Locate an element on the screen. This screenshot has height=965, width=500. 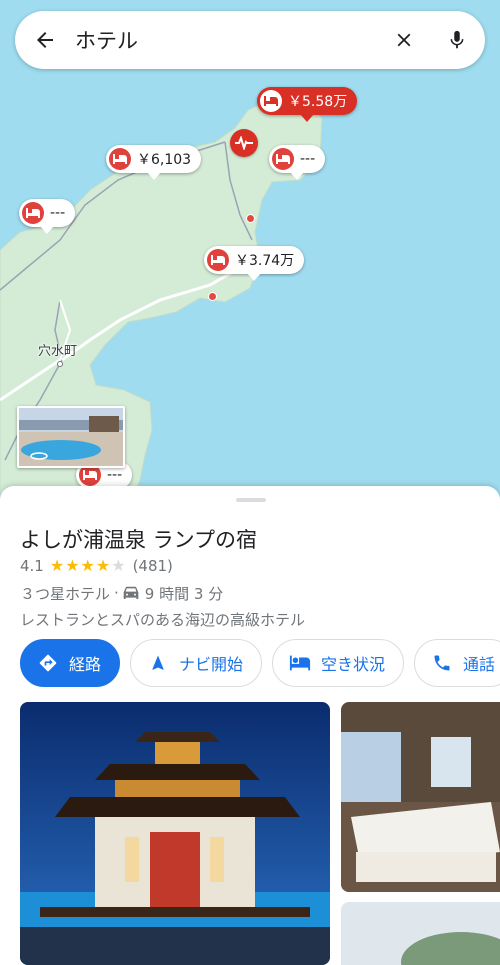
microphone-icon is located at coordinates (457, 40).